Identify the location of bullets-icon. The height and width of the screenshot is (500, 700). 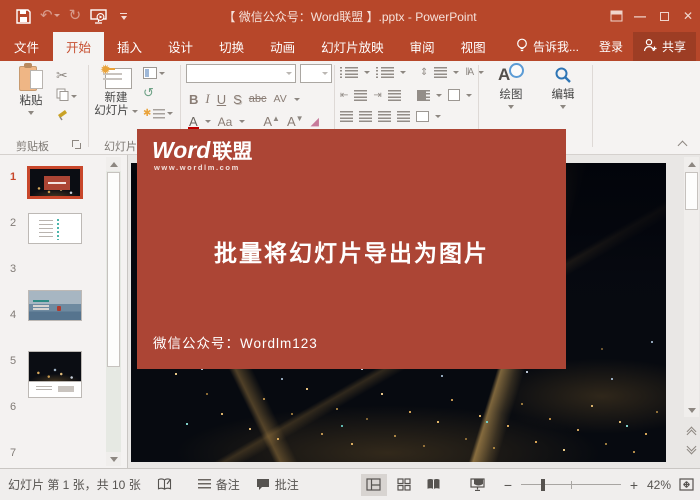
(349, 72).